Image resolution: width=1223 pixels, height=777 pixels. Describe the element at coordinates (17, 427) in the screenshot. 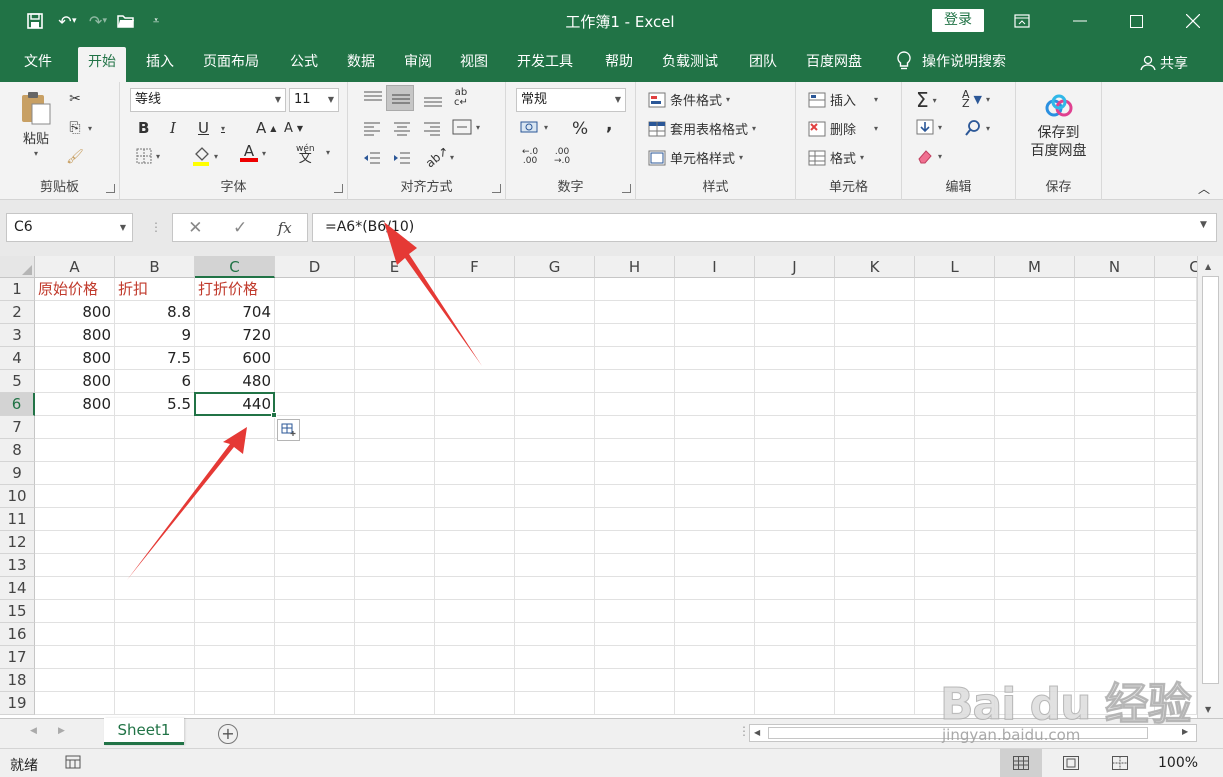

I see `row-header-7: 7` at that location.